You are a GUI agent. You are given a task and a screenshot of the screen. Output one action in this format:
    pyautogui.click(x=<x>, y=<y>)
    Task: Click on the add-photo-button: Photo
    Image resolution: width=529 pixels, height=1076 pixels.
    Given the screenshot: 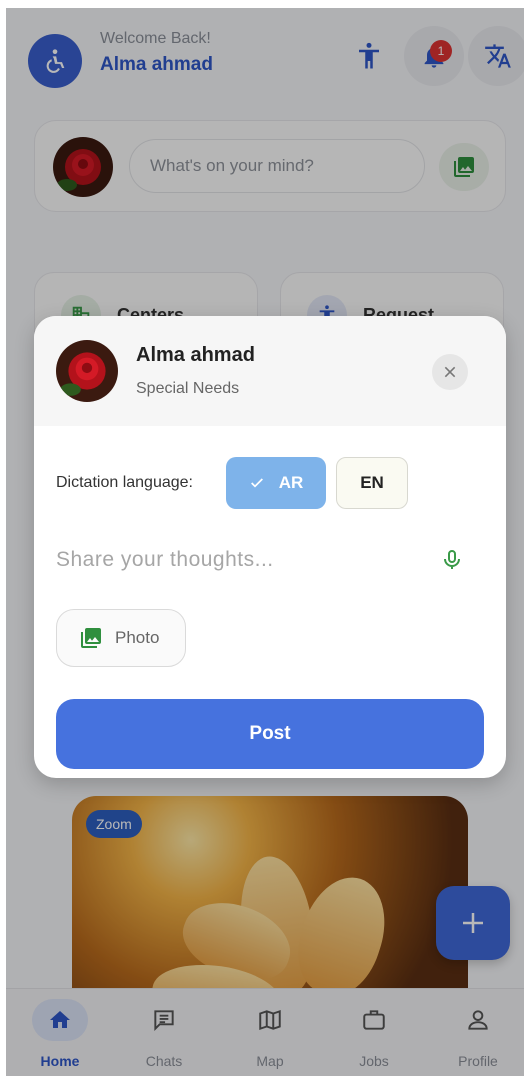 What is the action you would take?
    pyautogui.click(x=121, y=638)
    